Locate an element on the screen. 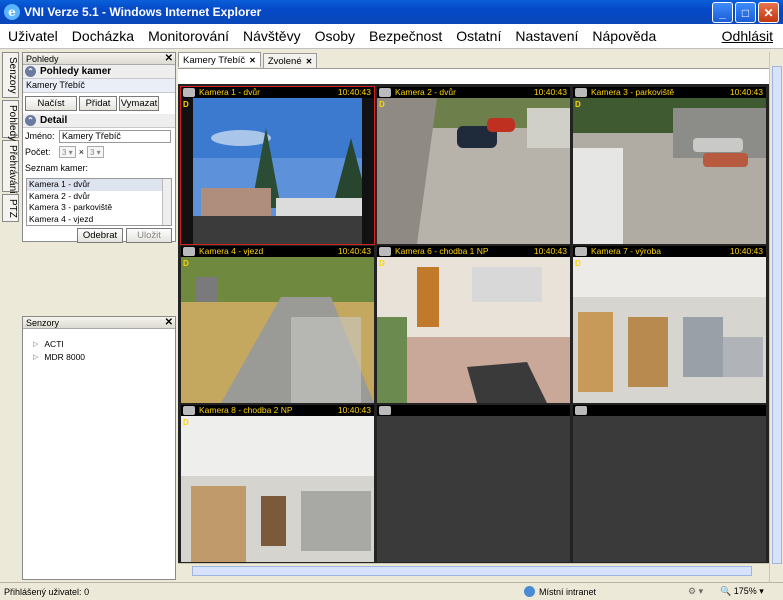 This screenshot has height=600, width=783. remove-button: Odebrat is located at coordinates (100, 235).